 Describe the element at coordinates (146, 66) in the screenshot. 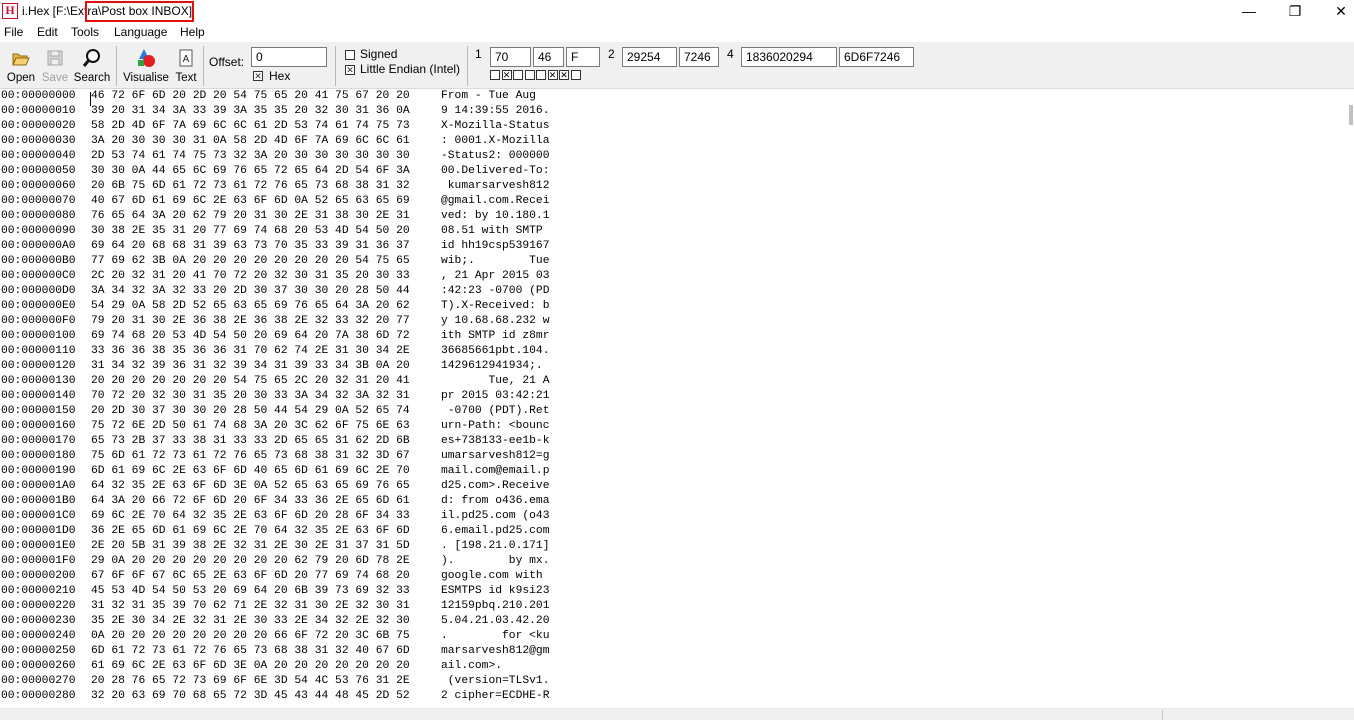

I see `visualise-button: Visualise` at that location.